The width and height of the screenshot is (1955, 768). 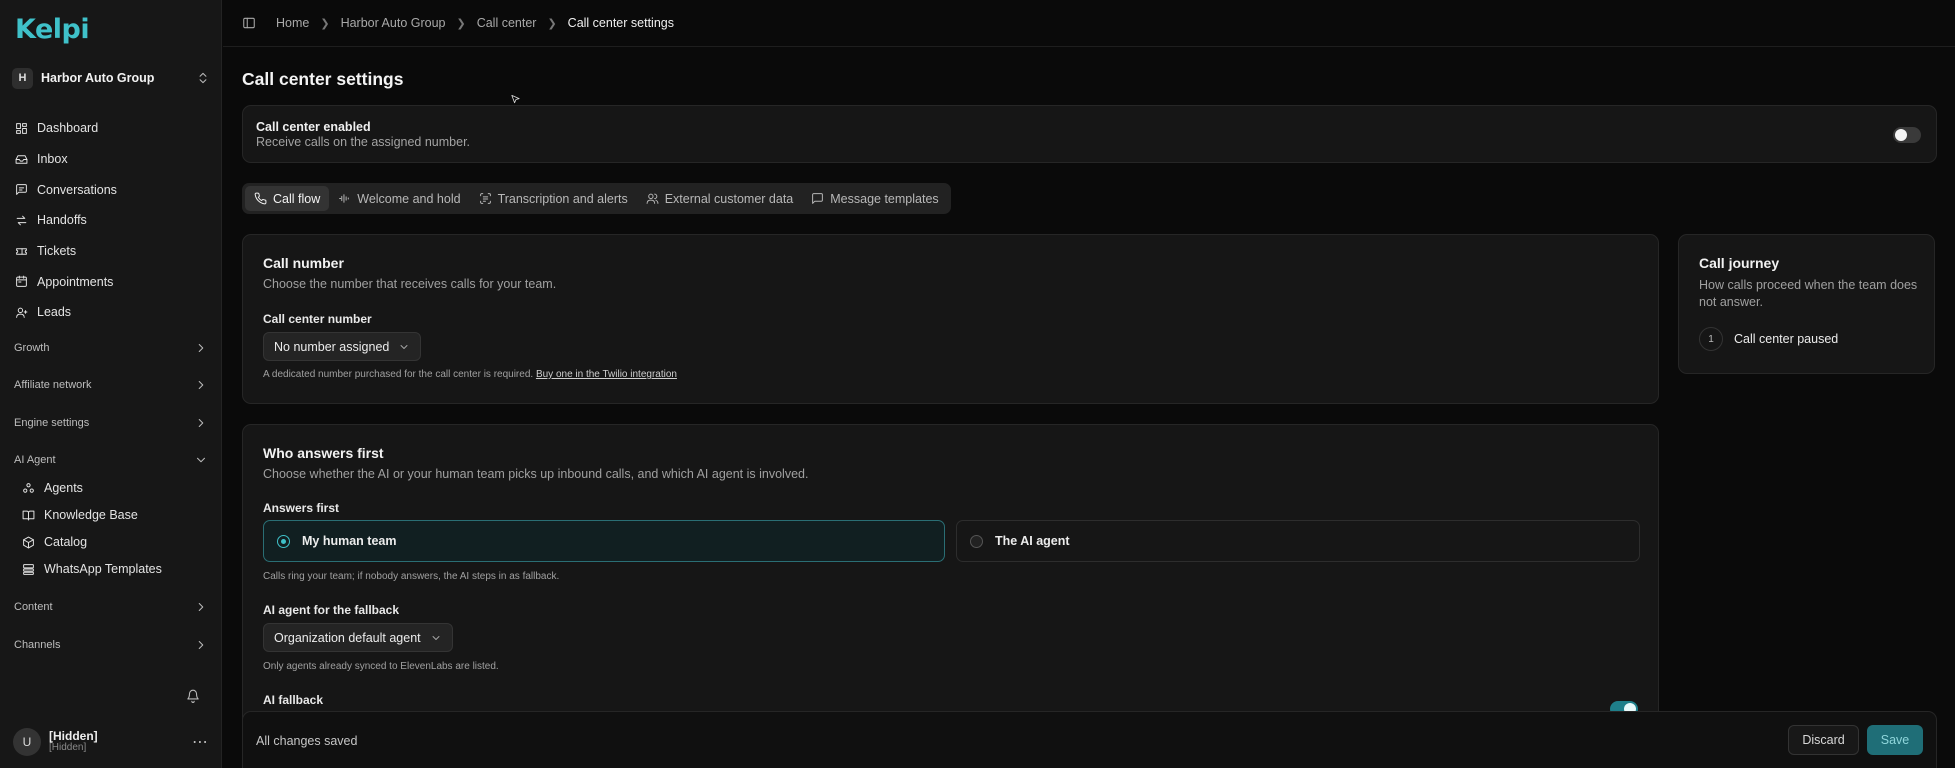 I want to click on nav-section-growth: Growth, so click(x=111, y=348).